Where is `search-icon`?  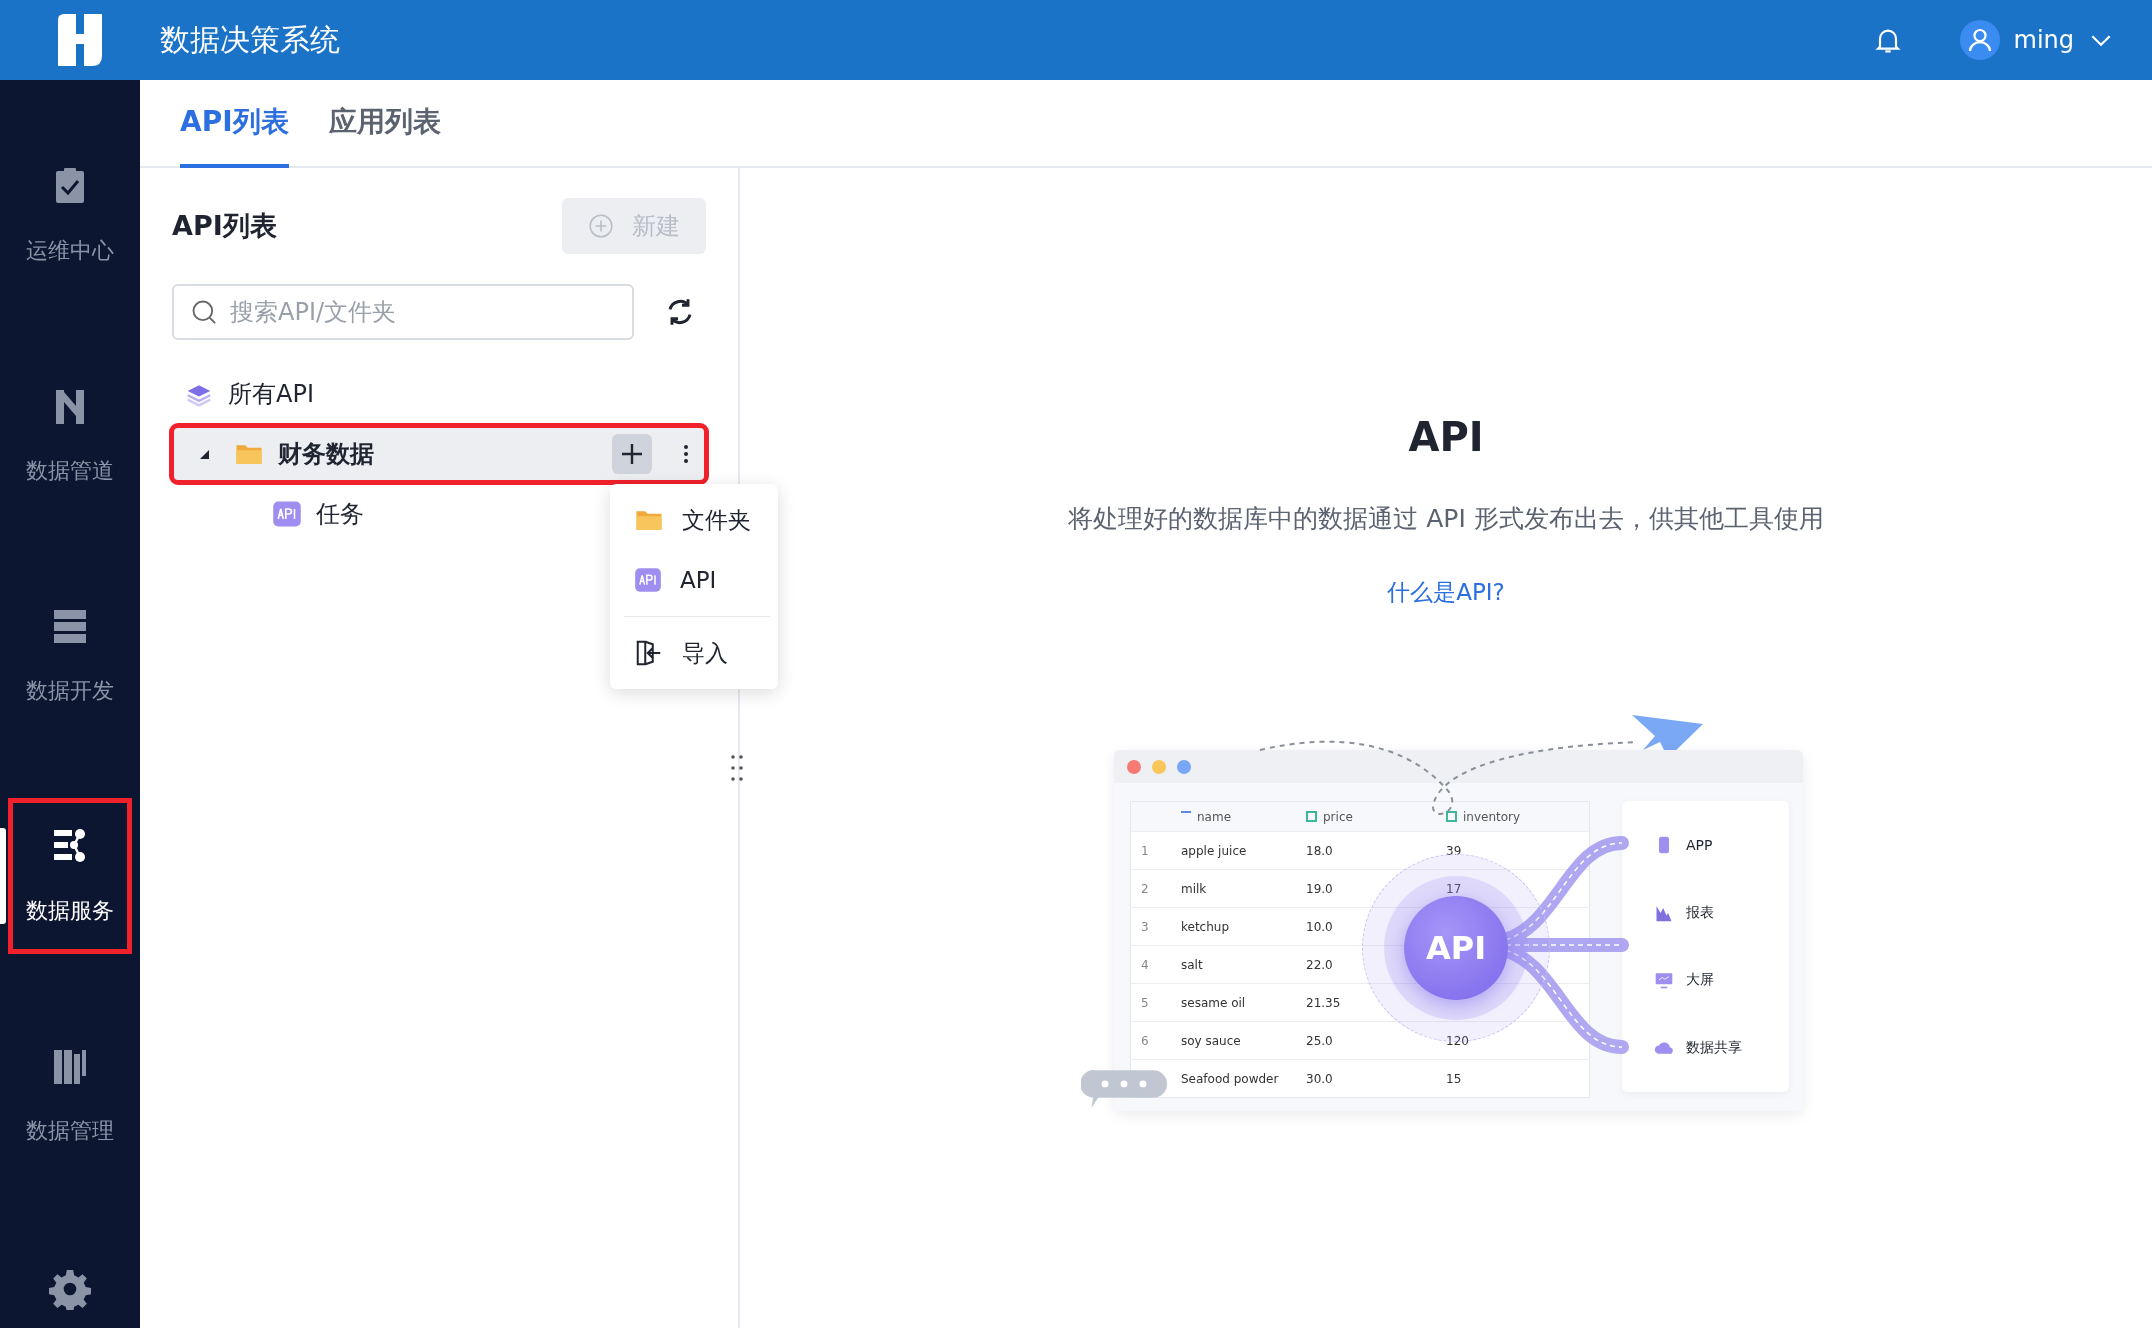
search-icon is located at coordinates (204, 312).